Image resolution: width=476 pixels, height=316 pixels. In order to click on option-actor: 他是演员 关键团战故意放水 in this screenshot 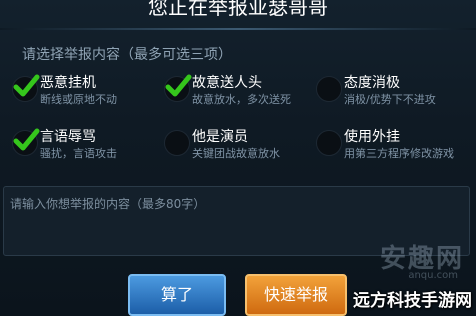, I will do `click(239, 146)`.